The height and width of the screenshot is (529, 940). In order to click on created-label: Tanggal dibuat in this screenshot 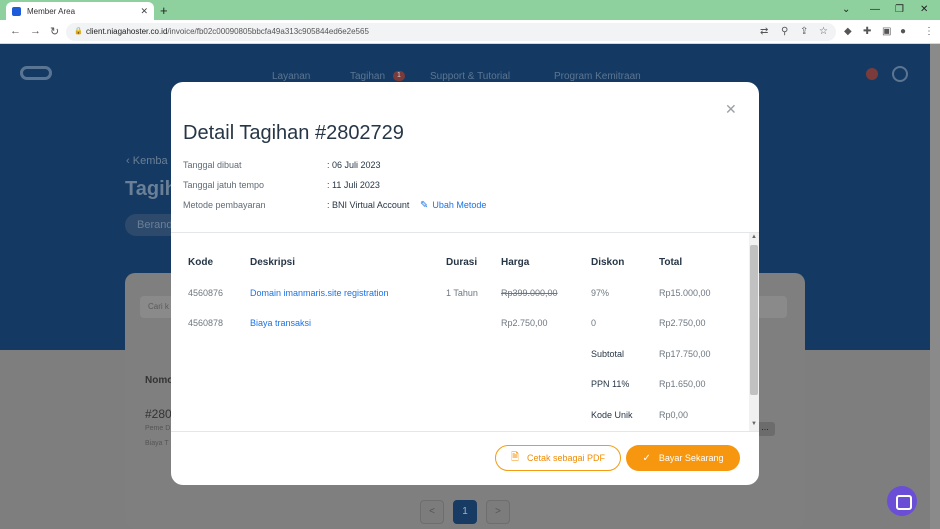, I will do `click(212, 165)`.